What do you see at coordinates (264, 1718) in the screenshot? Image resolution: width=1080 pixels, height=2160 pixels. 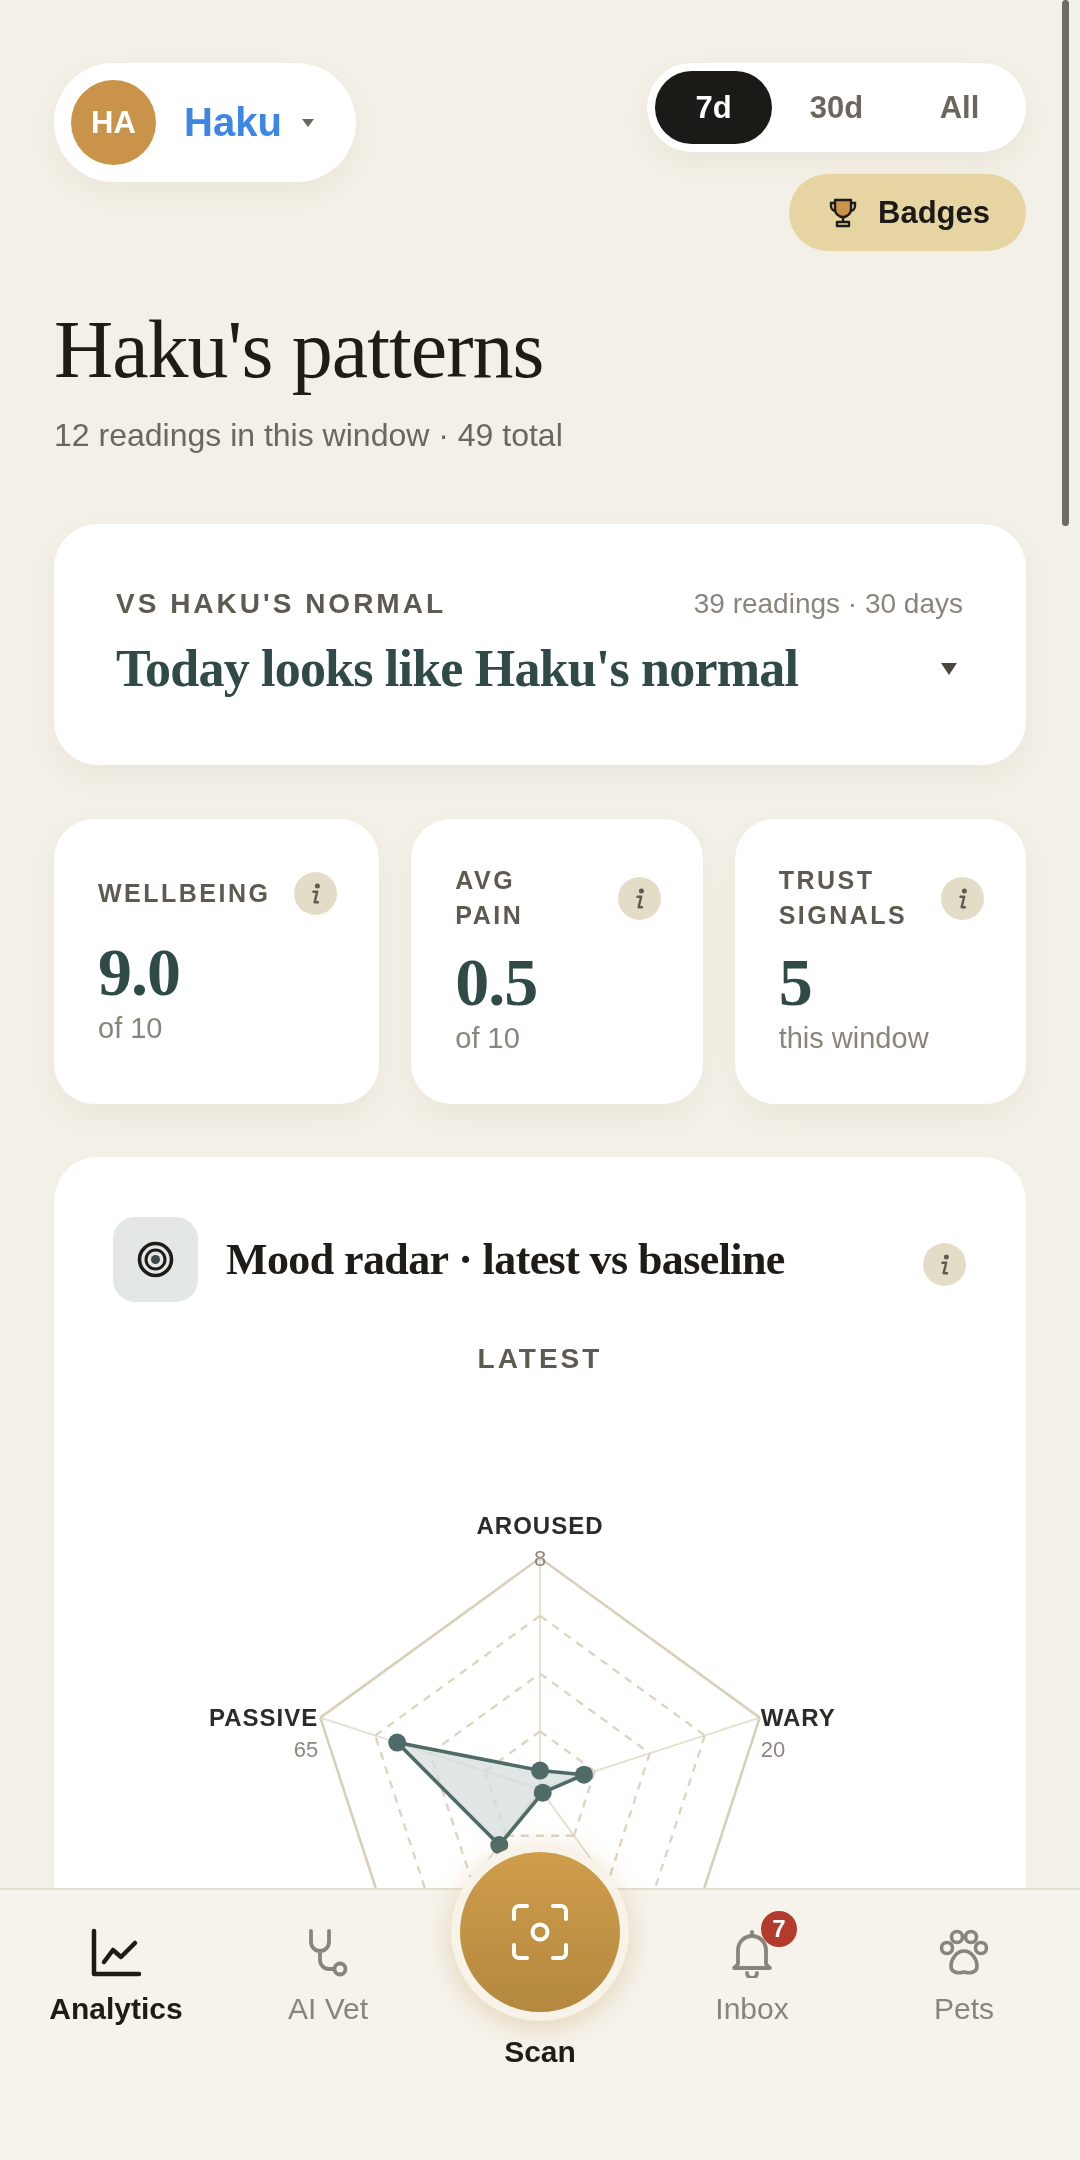 I see `axis-label: PASSIVE` at bounding box center [264, 1718].